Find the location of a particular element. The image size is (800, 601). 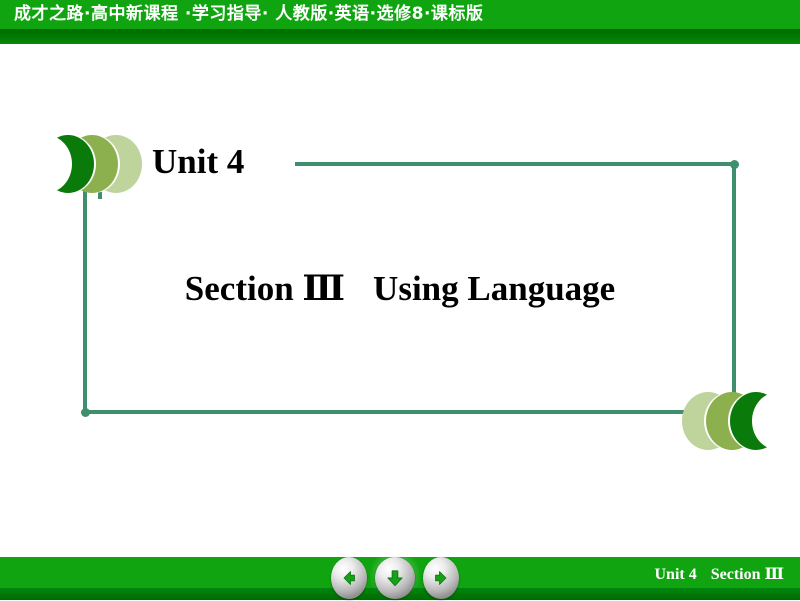

arrow-down-icon is located at coordinates (395, 578).